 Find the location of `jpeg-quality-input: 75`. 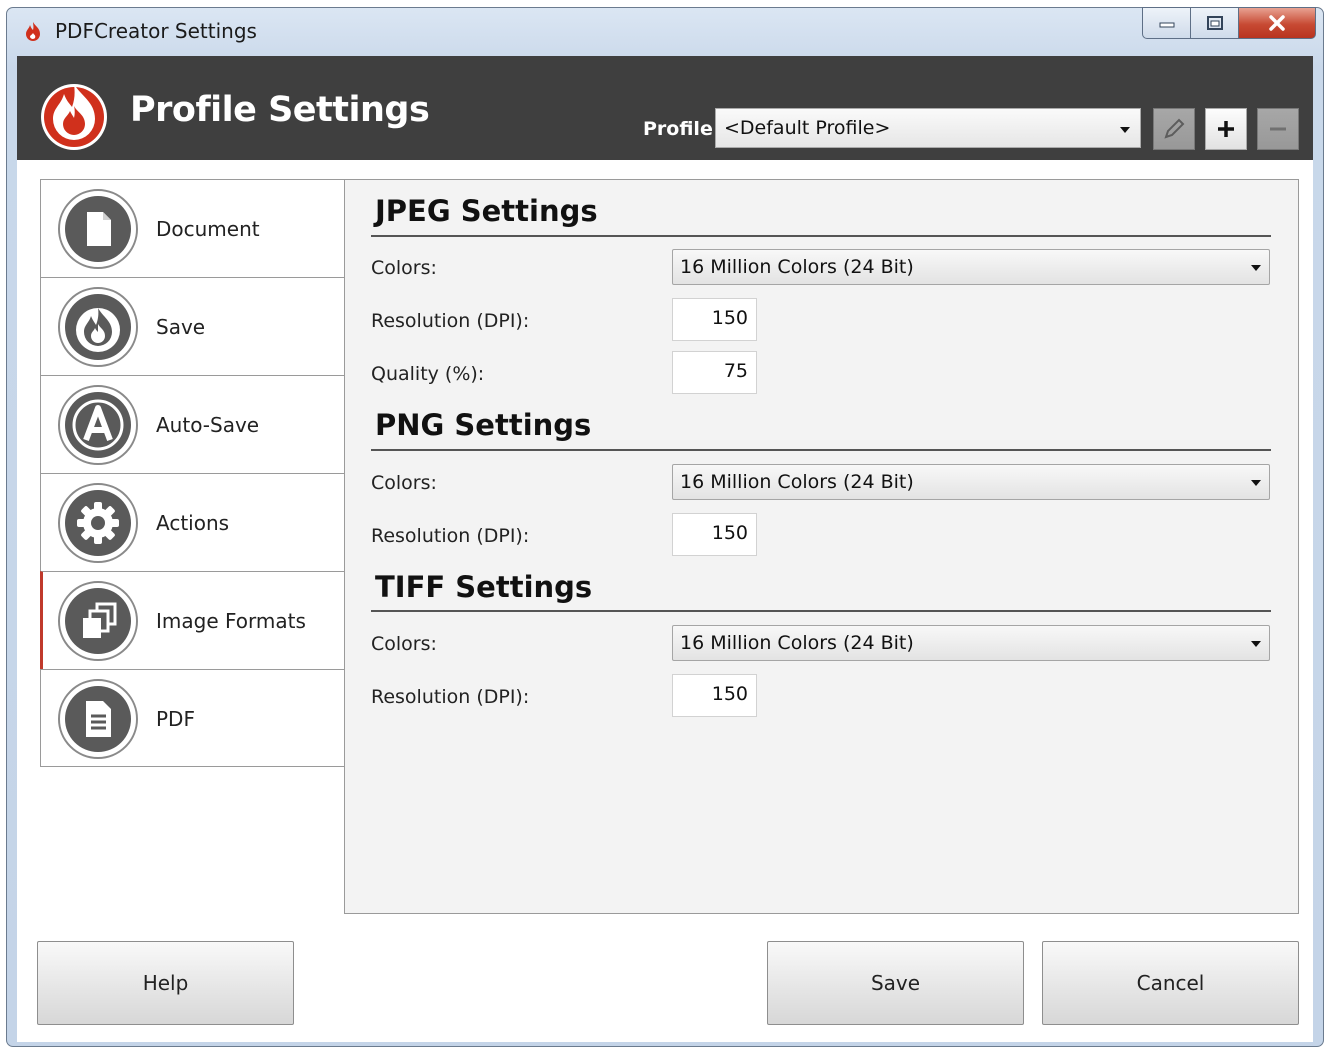

jpeg-quality-input: 75 is located at coordinates (714, 372).